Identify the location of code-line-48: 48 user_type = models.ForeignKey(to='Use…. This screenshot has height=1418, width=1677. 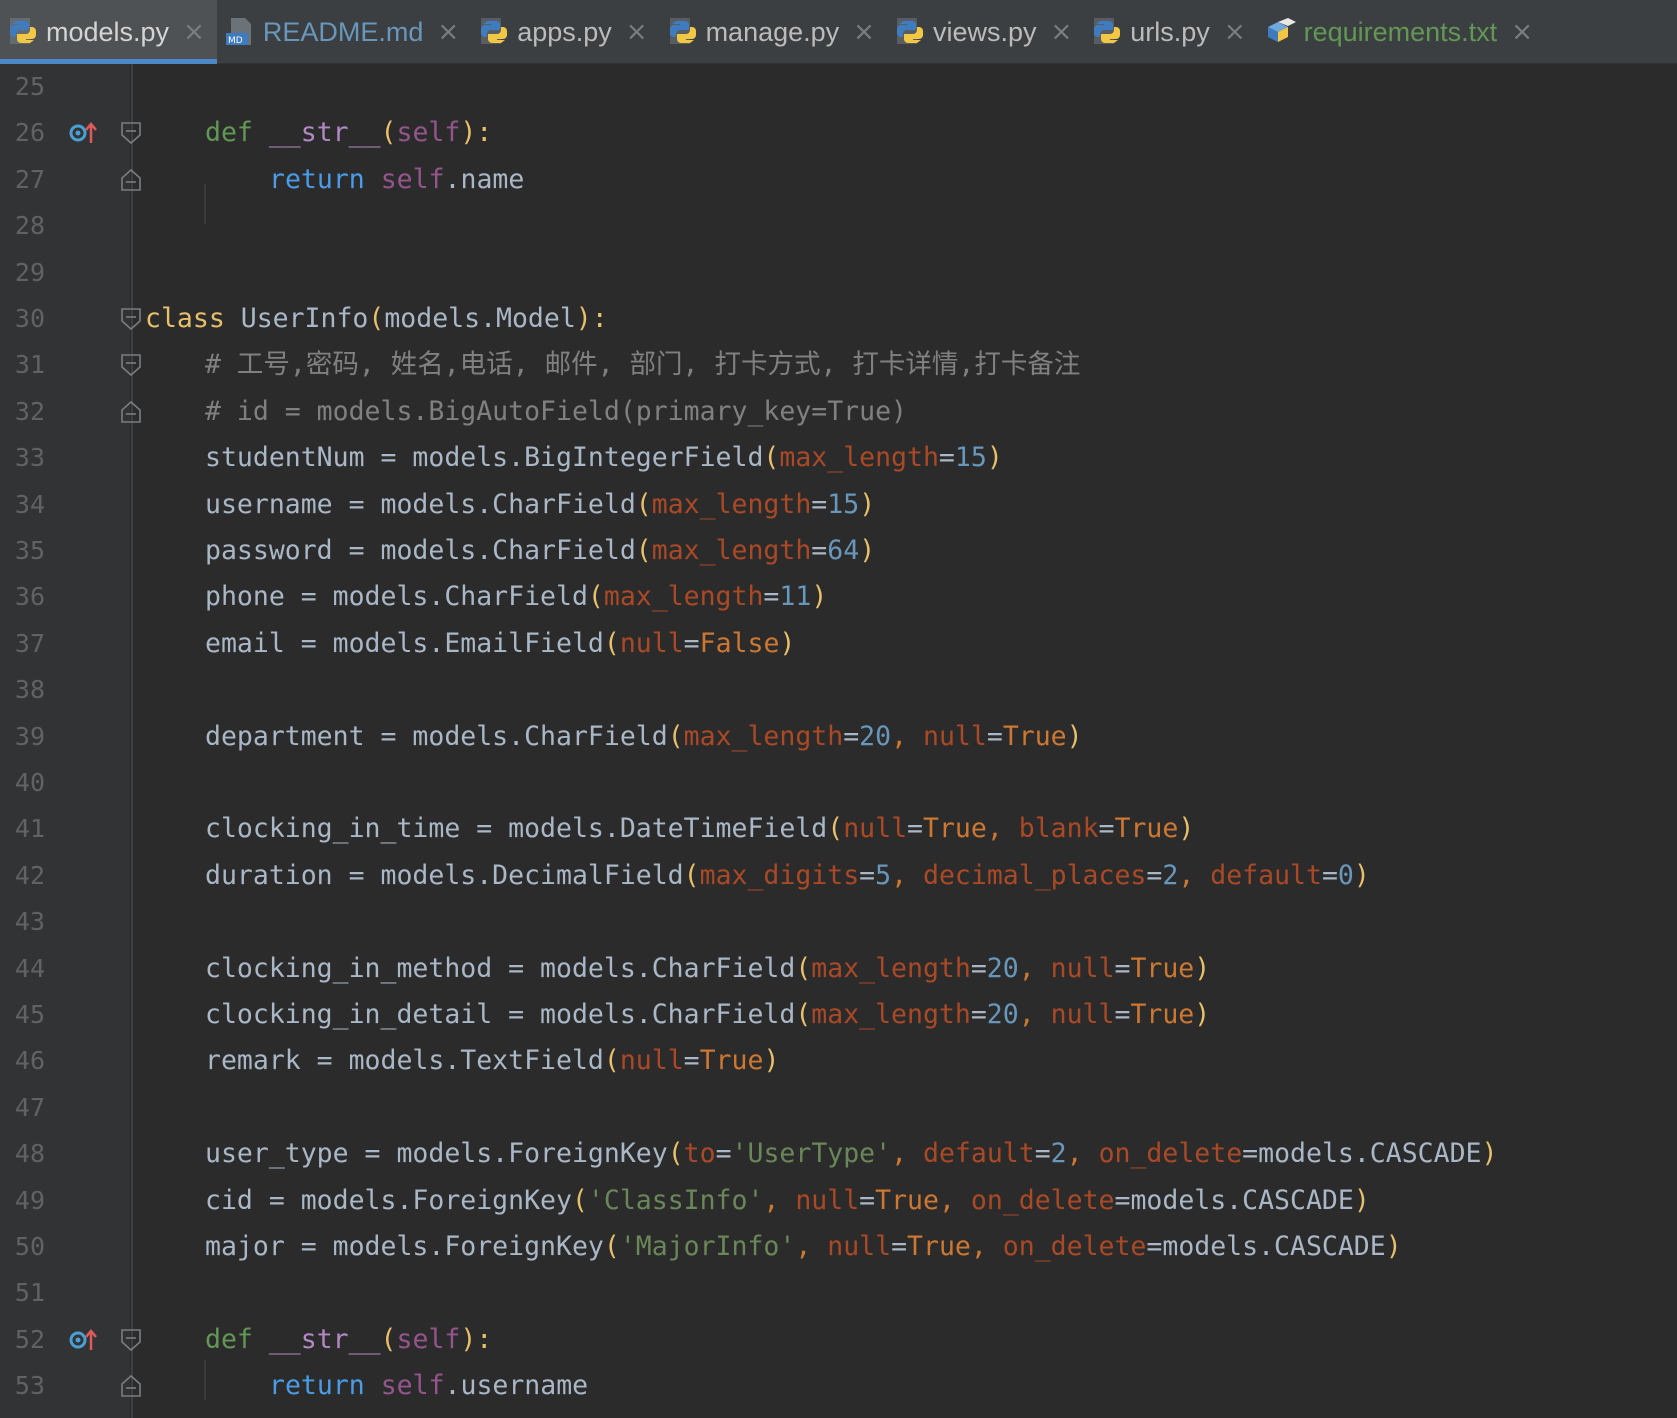
(838, 1154).